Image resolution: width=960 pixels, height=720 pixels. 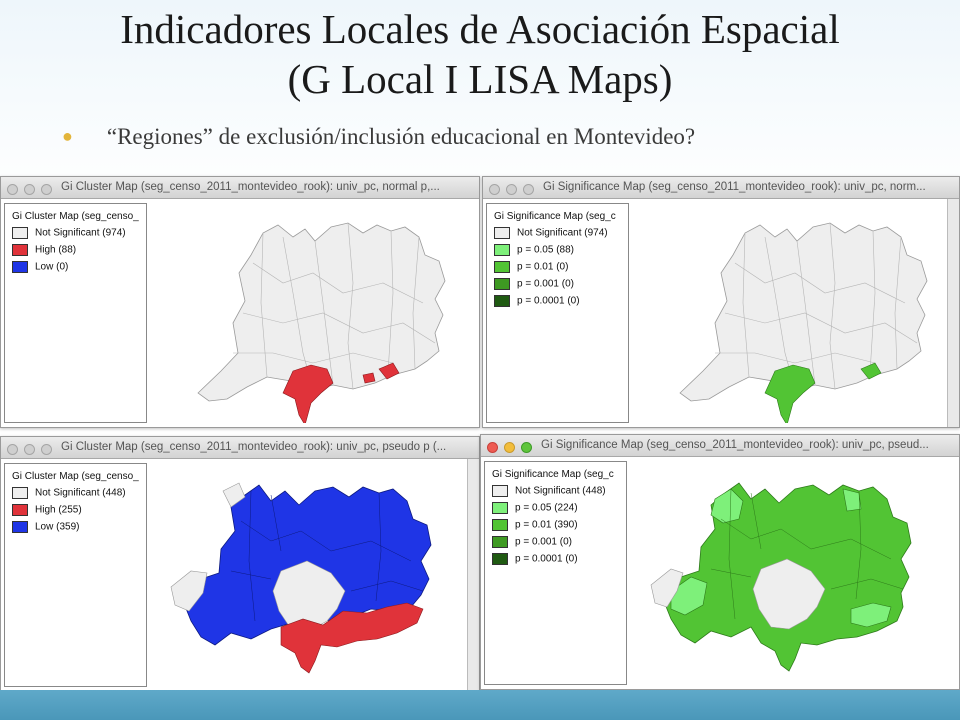 I want to click on legend-item-p-001: p = 0.01 (390), so click(x=535, y=525).